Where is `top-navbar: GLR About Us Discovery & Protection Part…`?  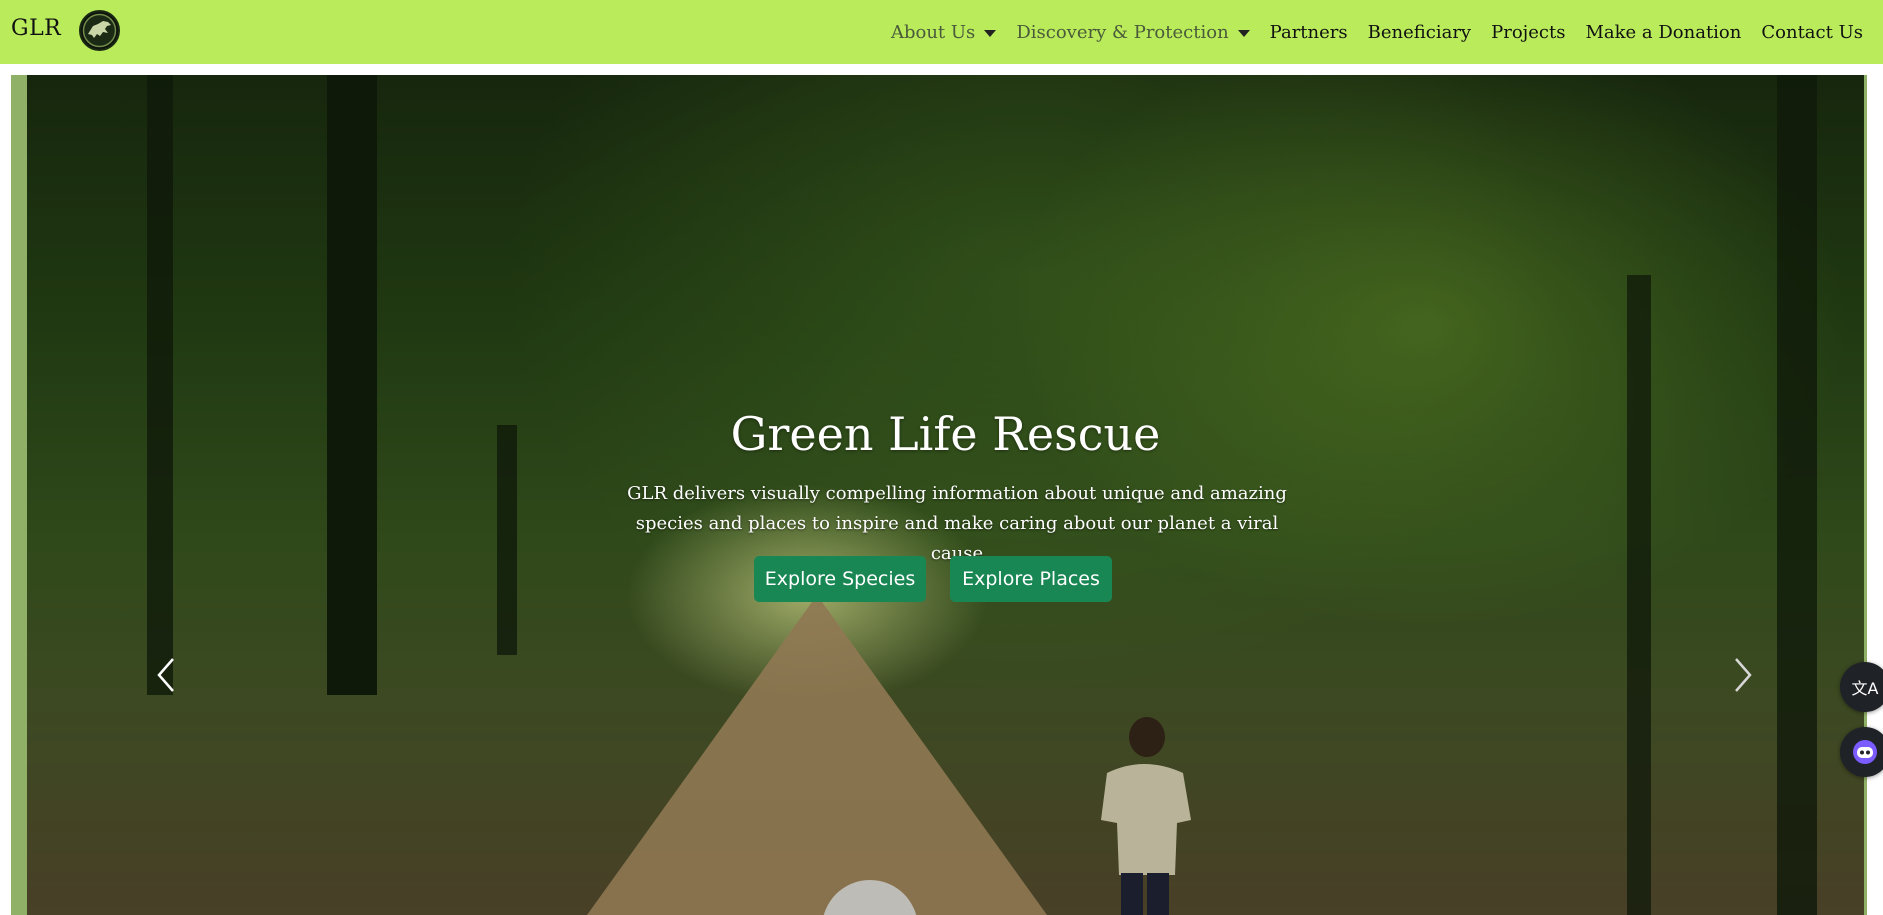 top-navbar: GLR About Us Discovery & Protection Part… is located at coordinates (941, 32).